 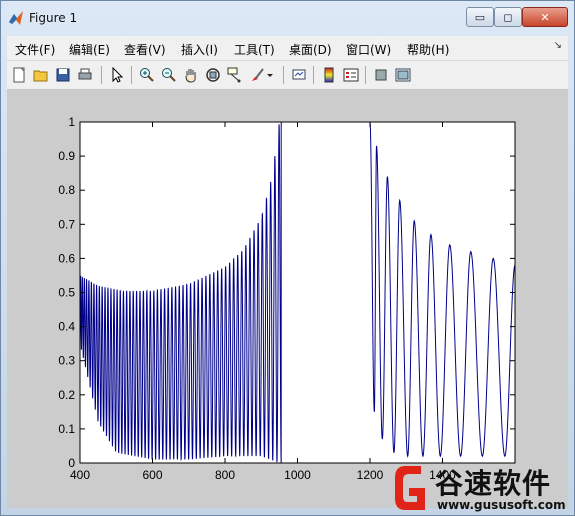 I want to click on watermark: 谷速软件 www.gususoft.com, so click(x=483, y=488).